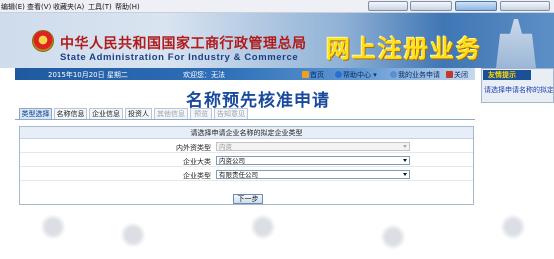 The height and width of the screenshot is (259, 554). I want to click on enterprise-category-value: 内资公司, so click(232, 161).